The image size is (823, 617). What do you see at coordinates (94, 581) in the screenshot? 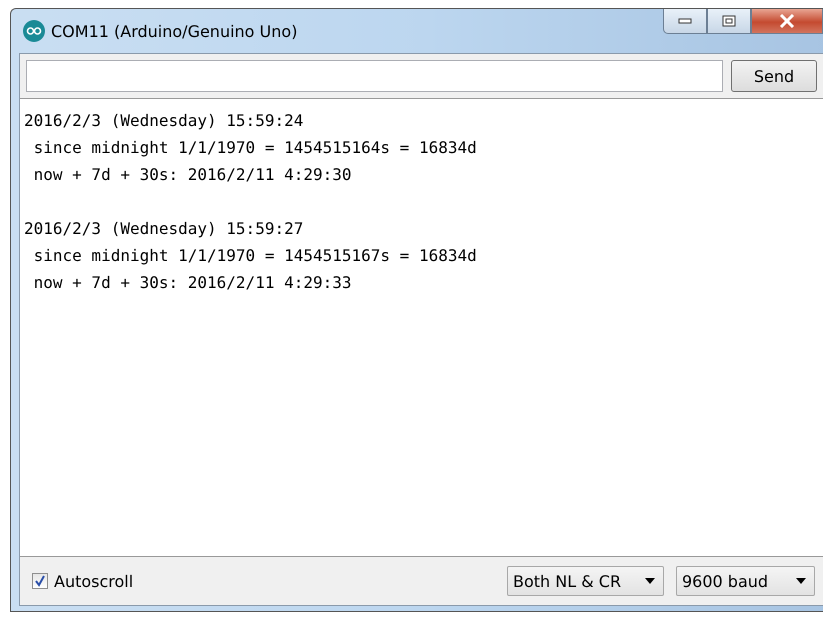
I see `autoscroll-label: Autoscroll` at bounding box center [94, 581].